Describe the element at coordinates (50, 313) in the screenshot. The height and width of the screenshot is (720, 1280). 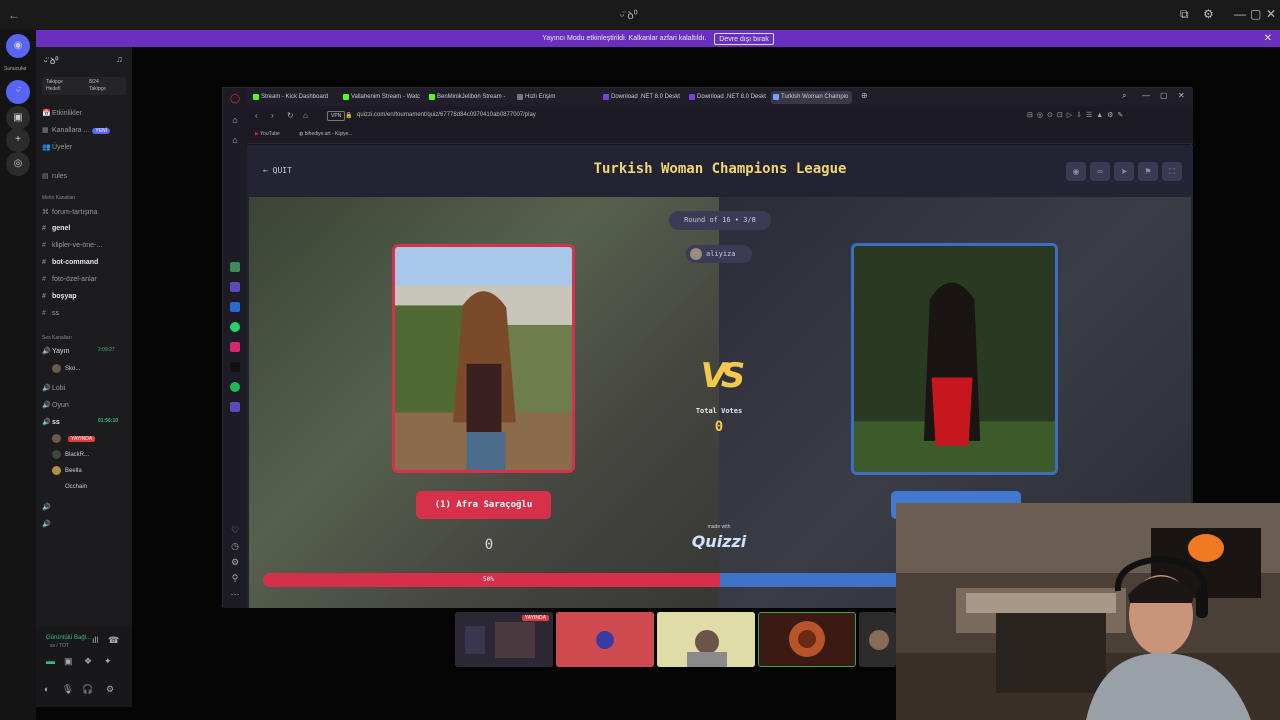
I see `channel-ss: # ss` at that location.